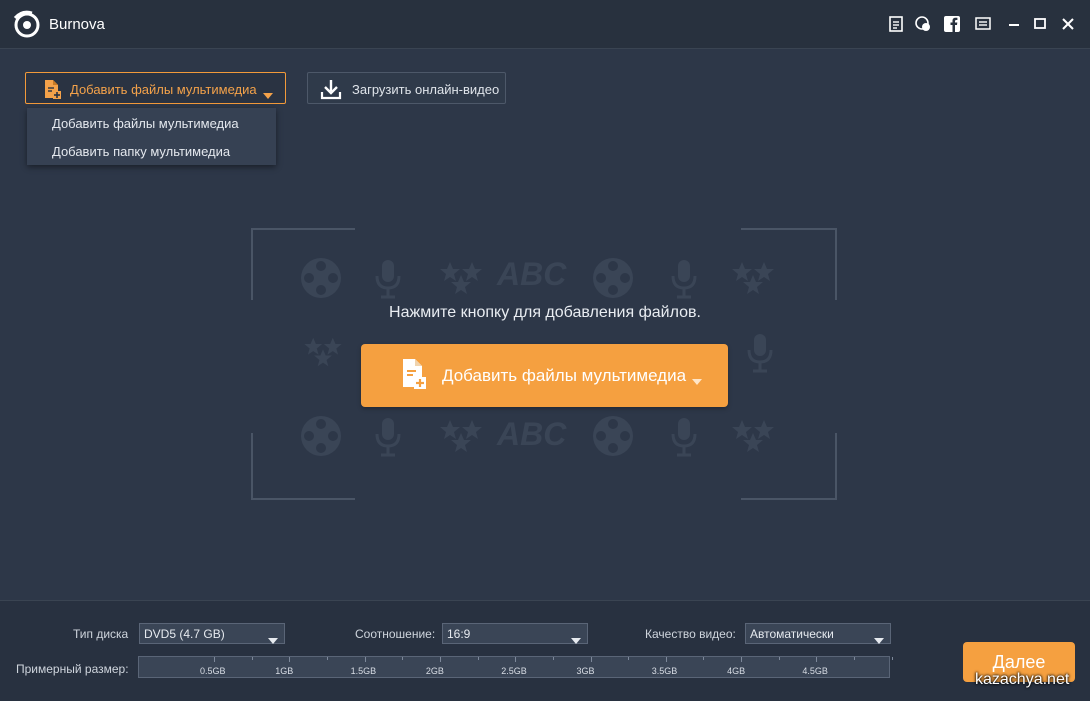 The width and height of the screenshot is (1090, 701). What do you see at coordinates (1019, 662) in the screenshot?
I see `next-button-label: Далее` at bounding box center [1019, 662].